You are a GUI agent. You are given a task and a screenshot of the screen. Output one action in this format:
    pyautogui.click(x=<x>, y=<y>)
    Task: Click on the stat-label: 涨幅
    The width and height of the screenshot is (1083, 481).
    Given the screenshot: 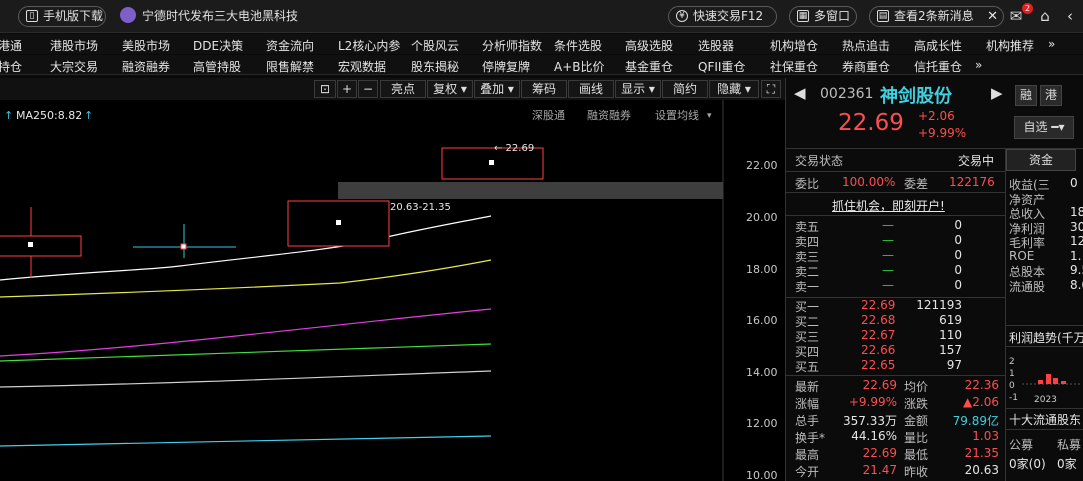 What is the action you would take?
    pyautogui.click(x=807, y=404)
    